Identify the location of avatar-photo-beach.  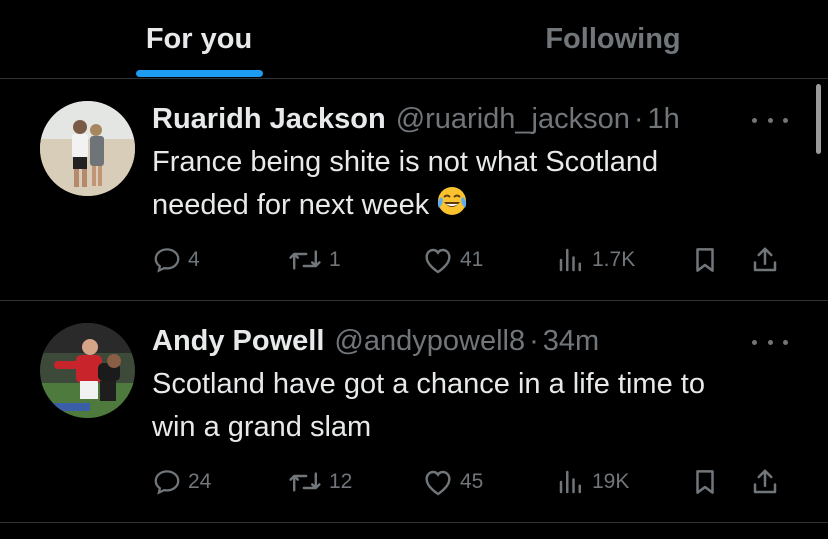
(87, 148).